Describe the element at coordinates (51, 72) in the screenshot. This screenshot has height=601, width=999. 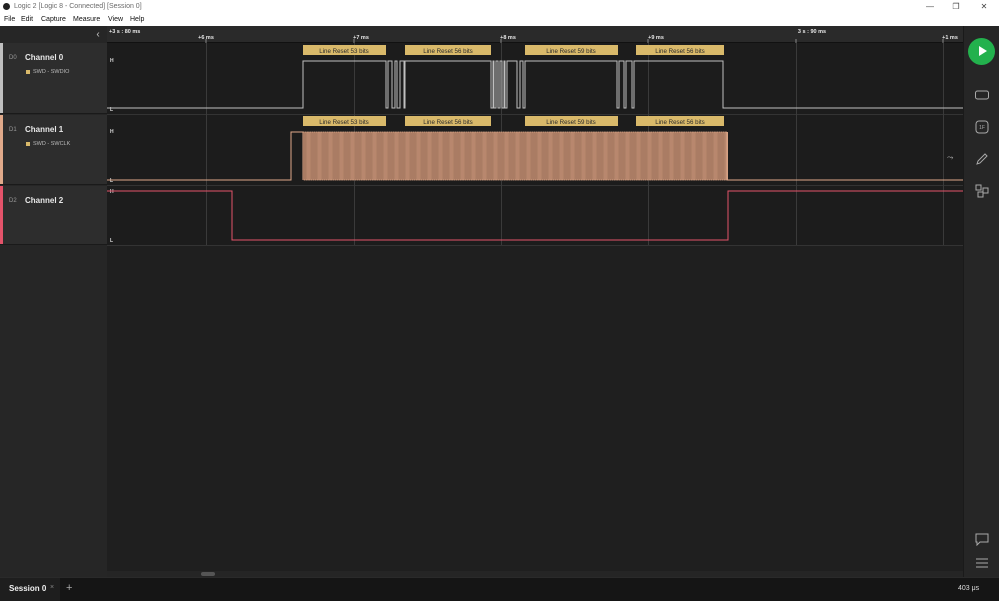
I see `analyzer-label: SWD - SWDIO` at that location.